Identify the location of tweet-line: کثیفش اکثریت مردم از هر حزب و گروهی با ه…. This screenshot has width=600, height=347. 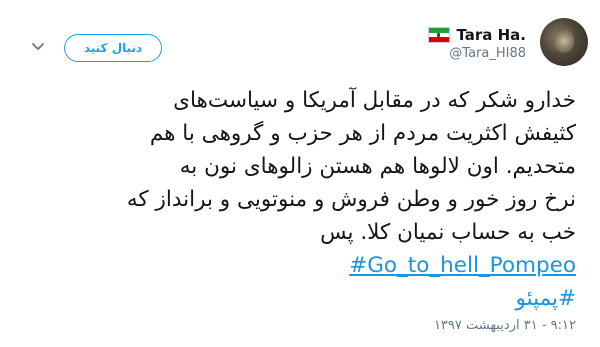
(362, 133).